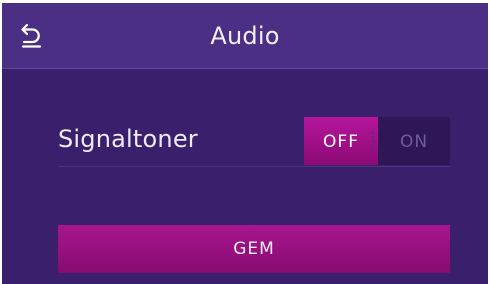  I want to click on signal-tones-toggle: OFF ON, so click(377, 141).